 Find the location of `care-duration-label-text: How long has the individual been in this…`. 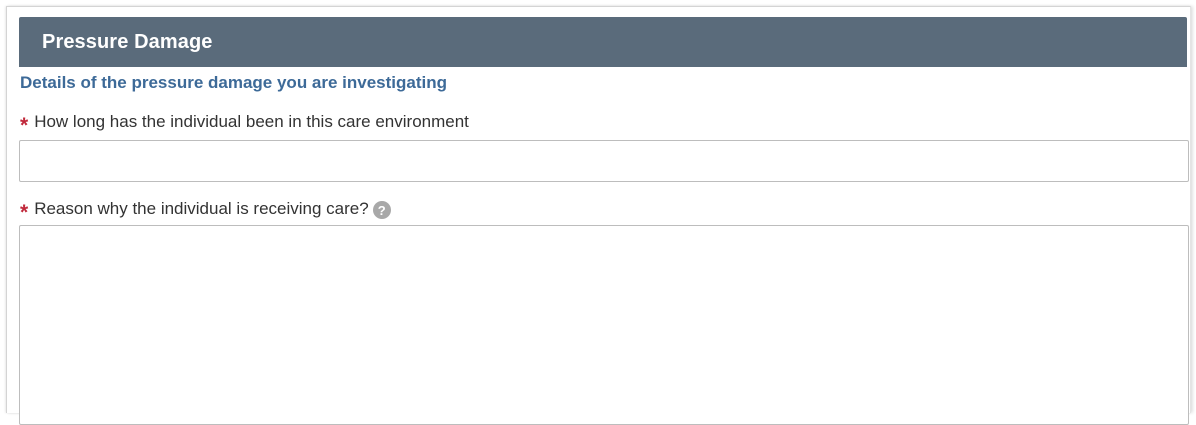

care-duration-label-text: How long has the individual been in this… is located at coordinates (251, 121).